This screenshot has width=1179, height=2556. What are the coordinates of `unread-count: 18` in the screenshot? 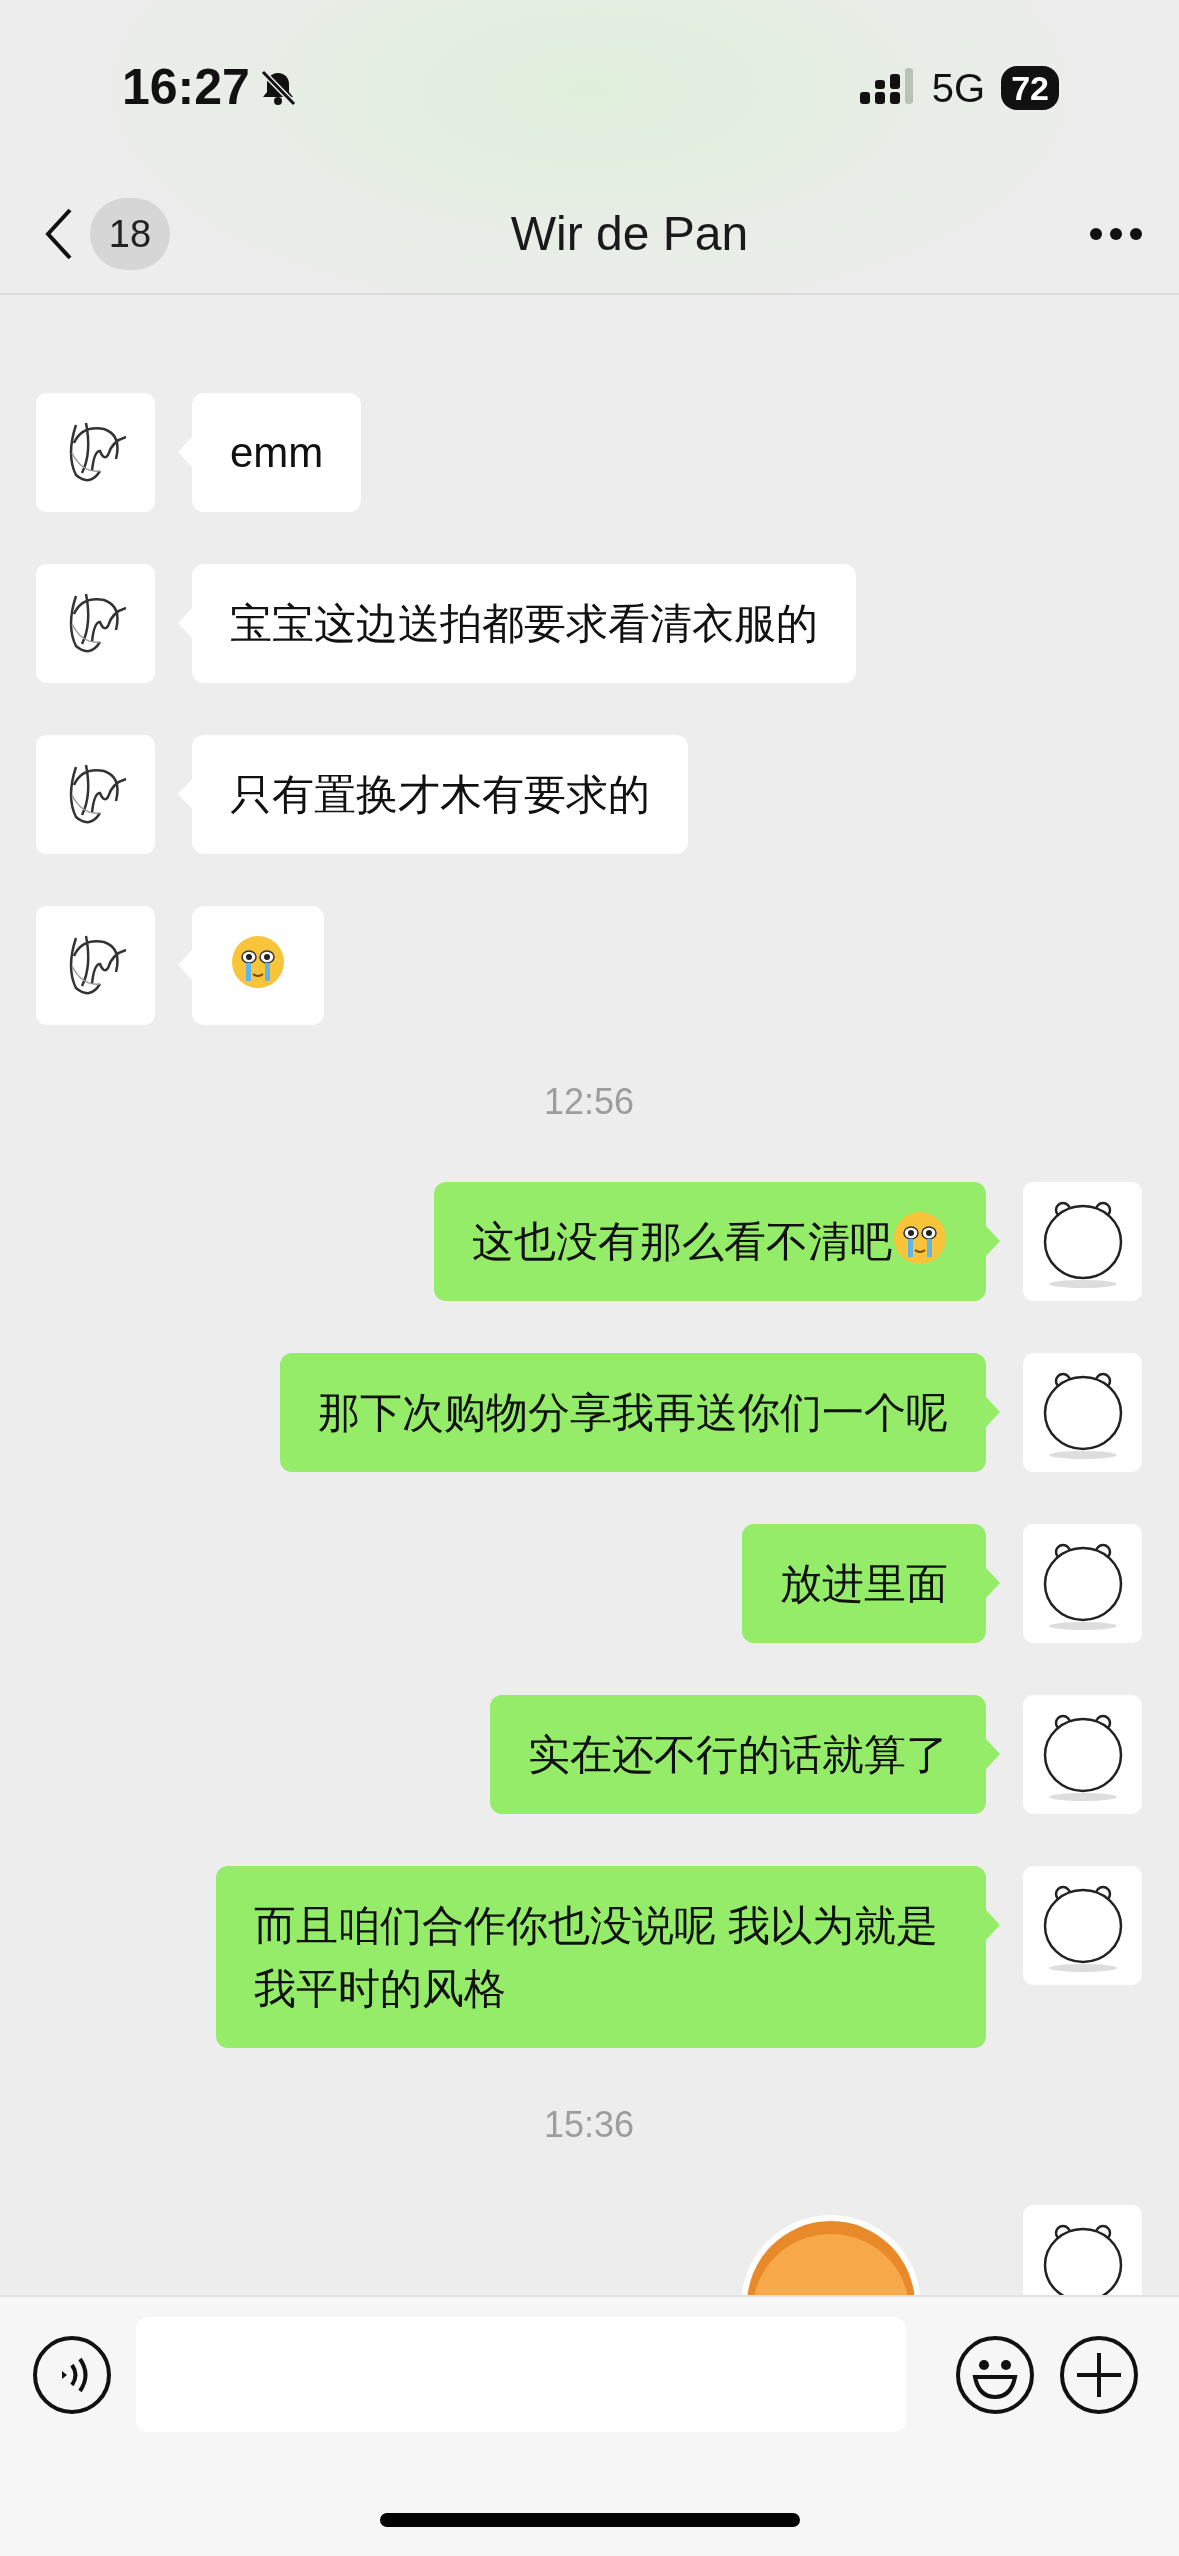 It's located at (130, 234).